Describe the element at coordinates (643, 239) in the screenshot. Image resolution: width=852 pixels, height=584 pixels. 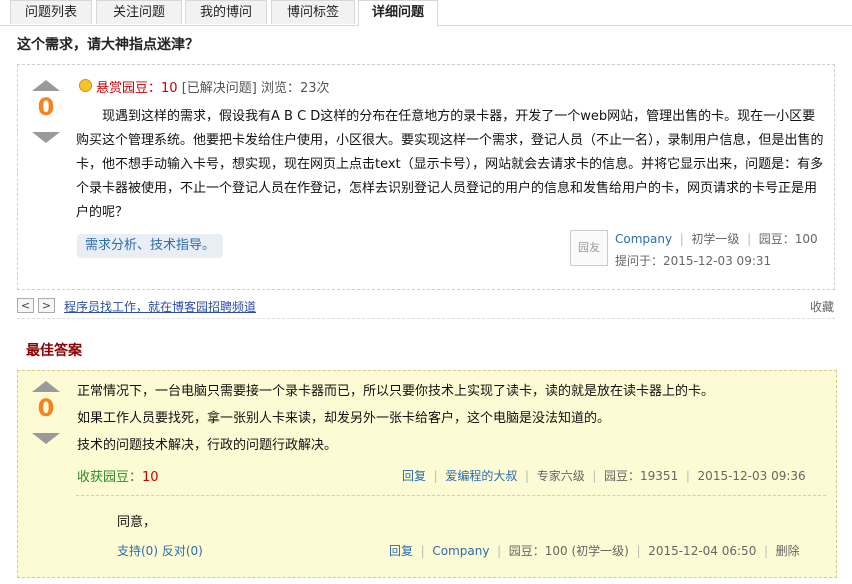
I see `question-author-link: Company` at that location.